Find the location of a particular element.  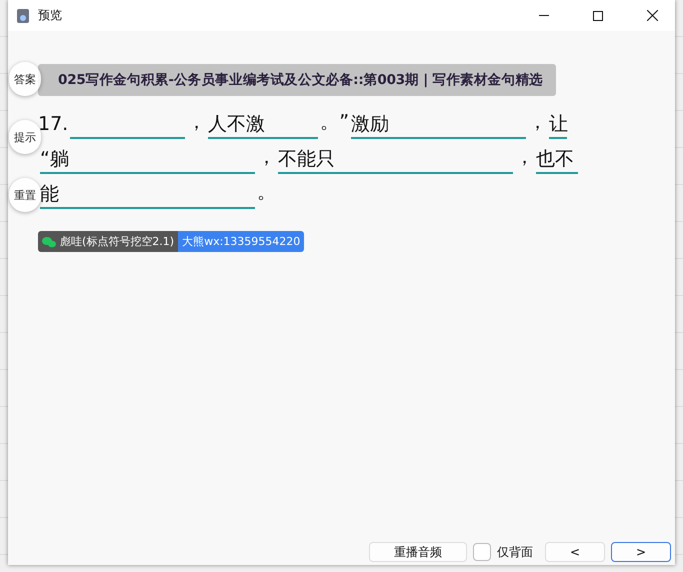

maximize-icon is located at coordinates (598, 15).